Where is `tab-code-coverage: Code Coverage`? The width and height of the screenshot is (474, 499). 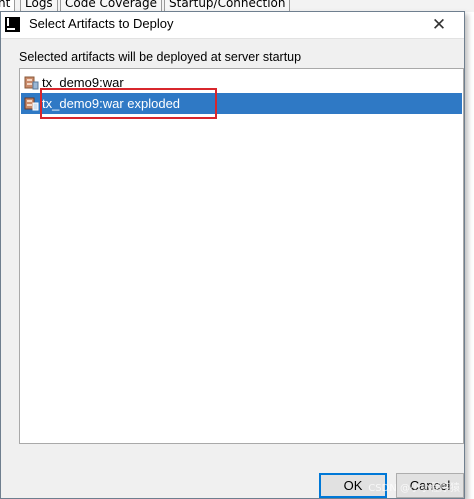
tab-code-coverage: Code Coverage is located at coordinates (111, 5).